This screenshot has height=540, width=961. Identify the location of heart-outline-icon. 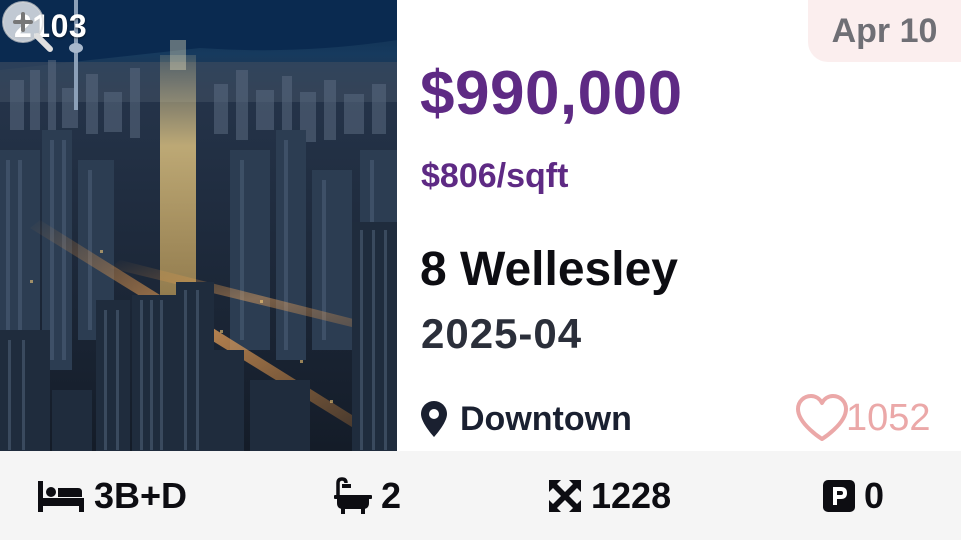
(822, 418).